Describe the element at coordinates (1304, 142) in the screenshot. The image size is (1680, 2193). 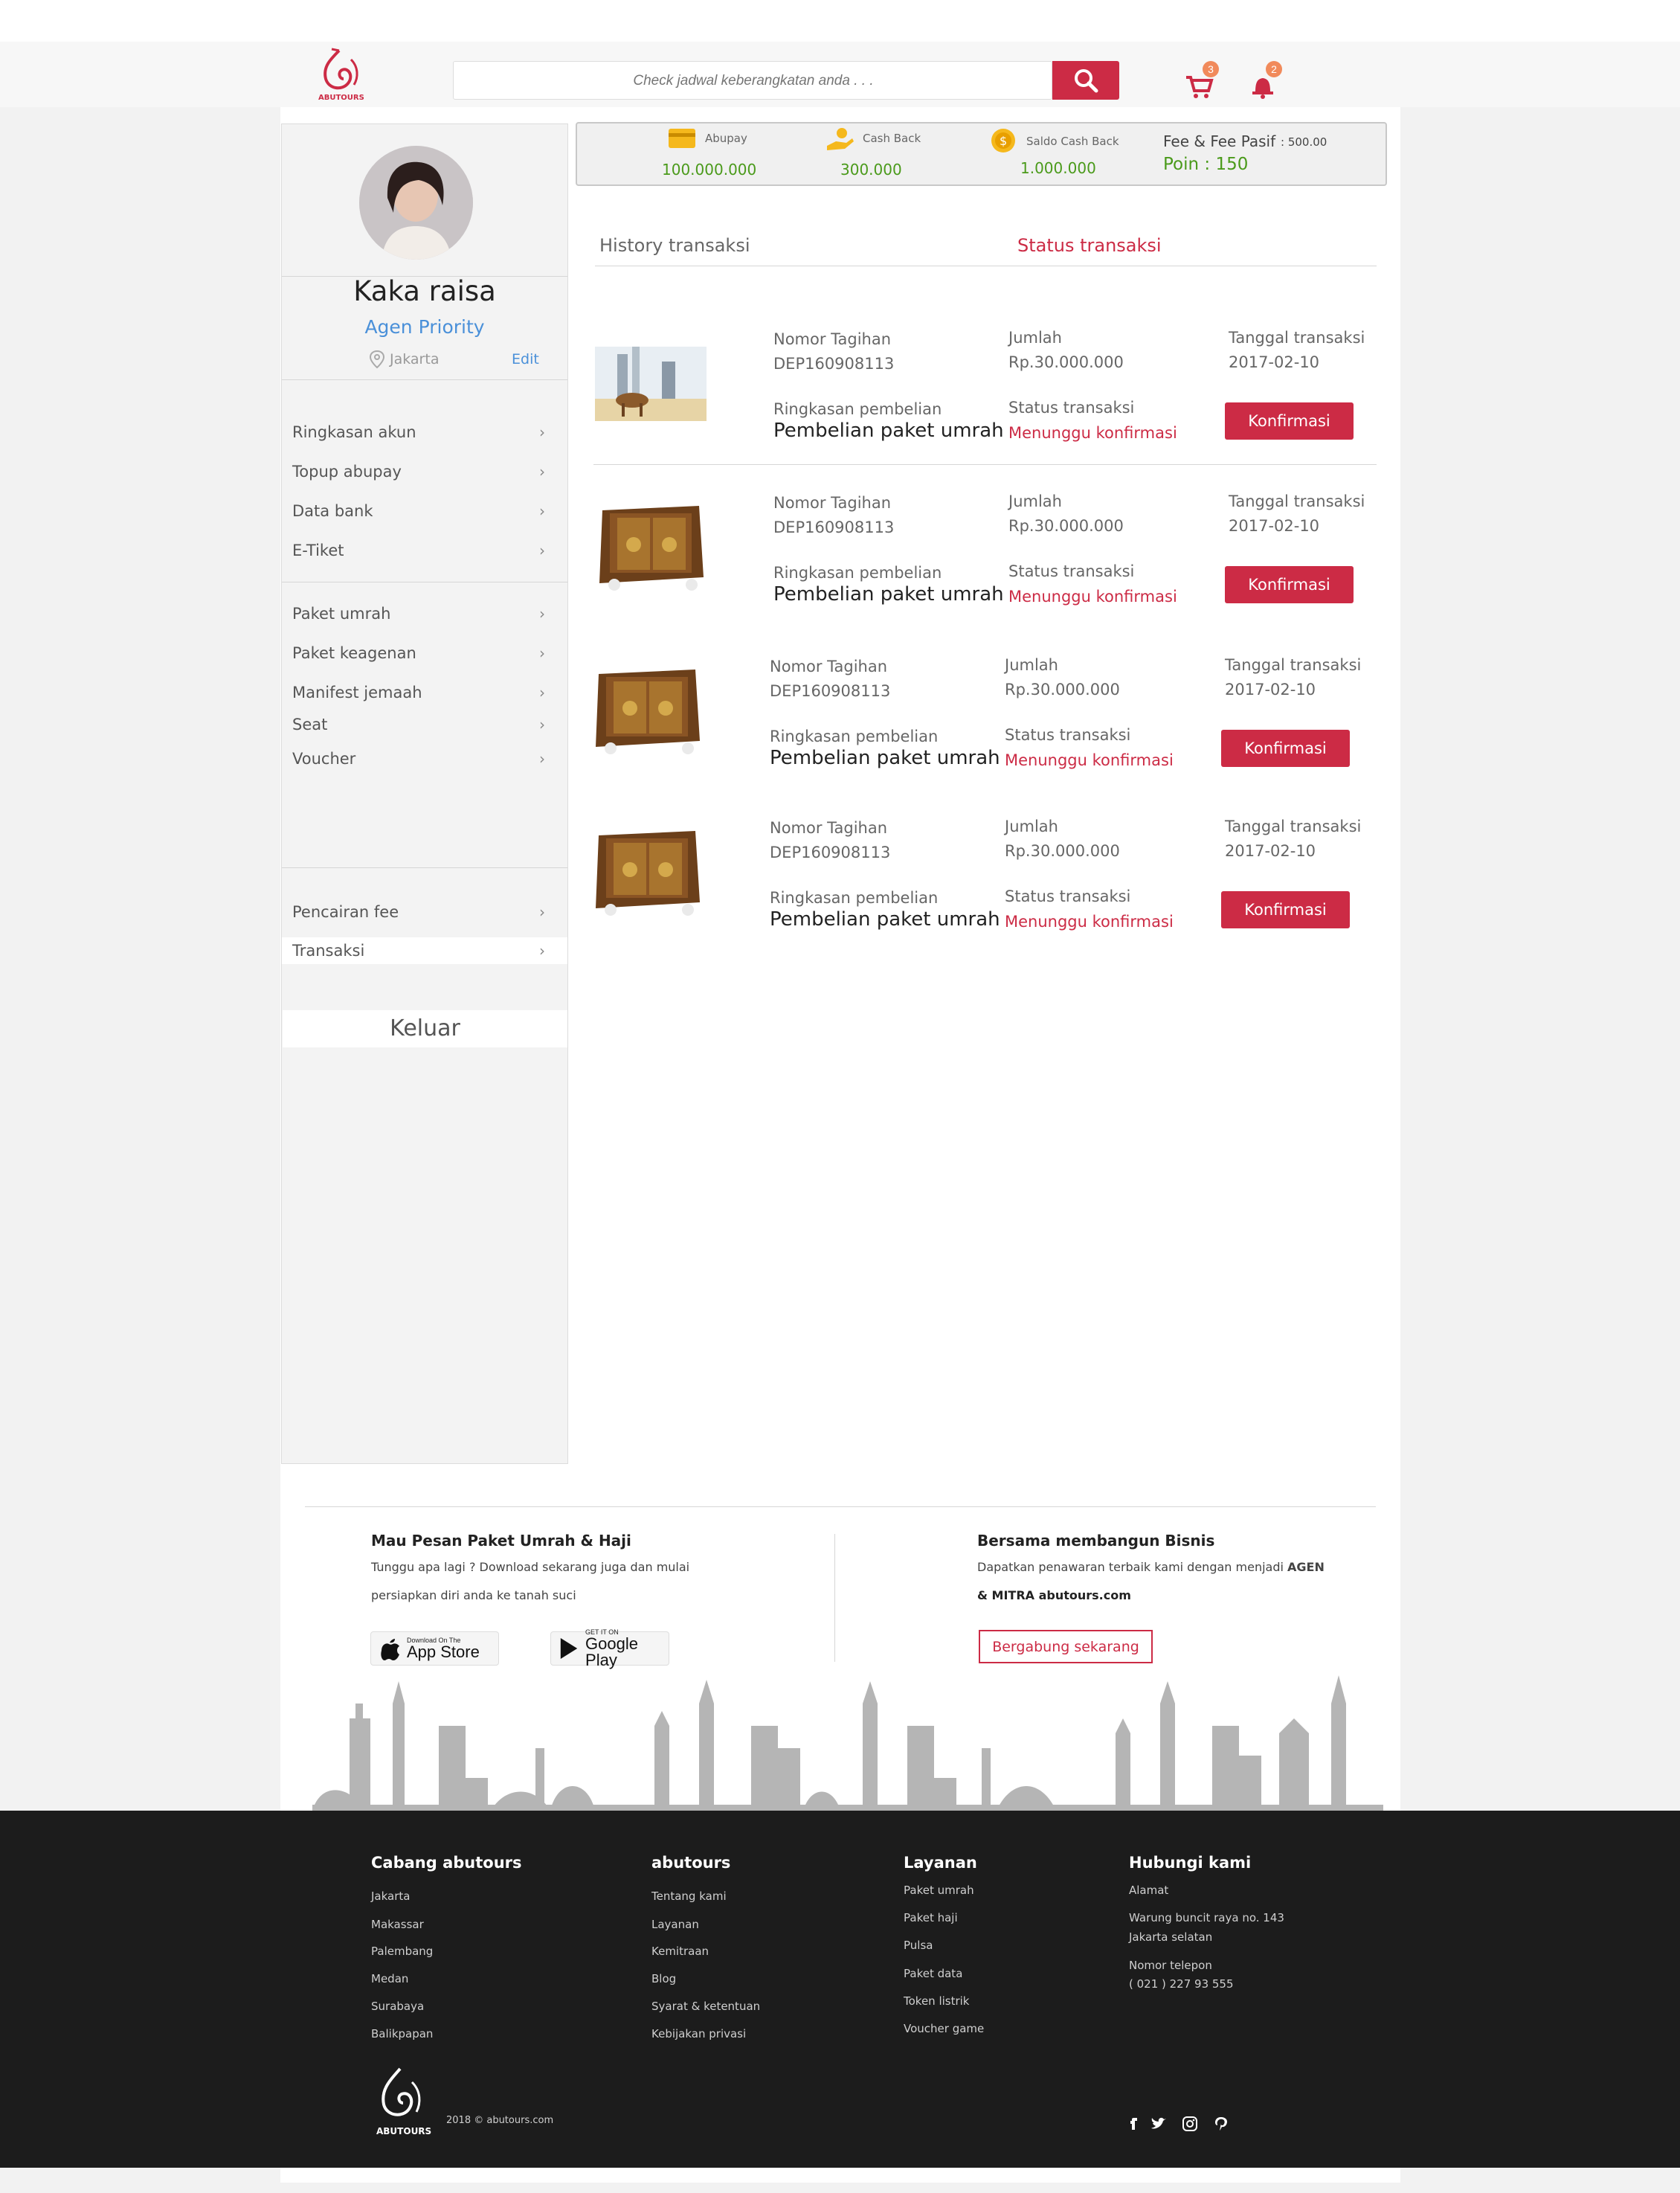
I see `fee-value: : 500.00` at that location.